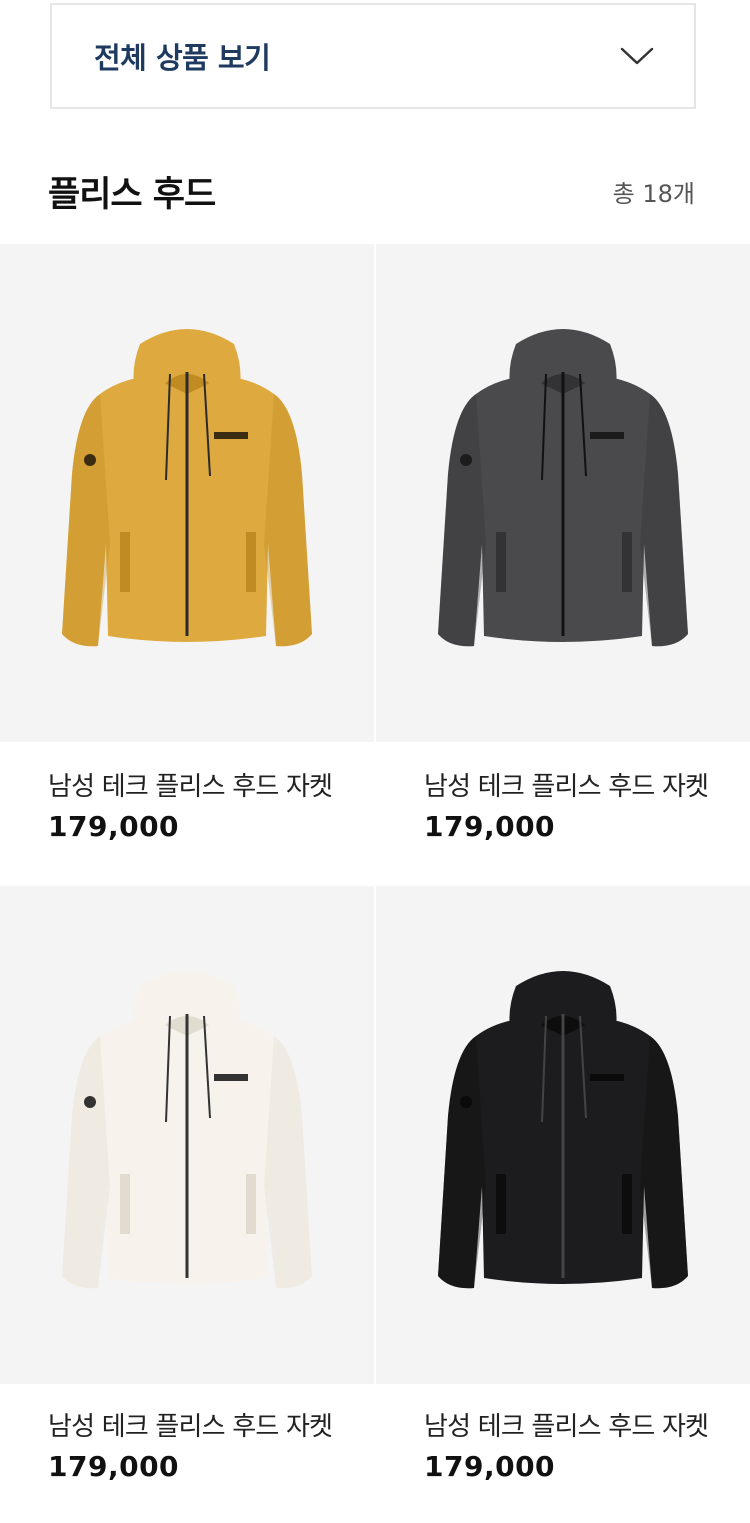  I want to click on section-title: 플리스 후드, so click(132, 195).